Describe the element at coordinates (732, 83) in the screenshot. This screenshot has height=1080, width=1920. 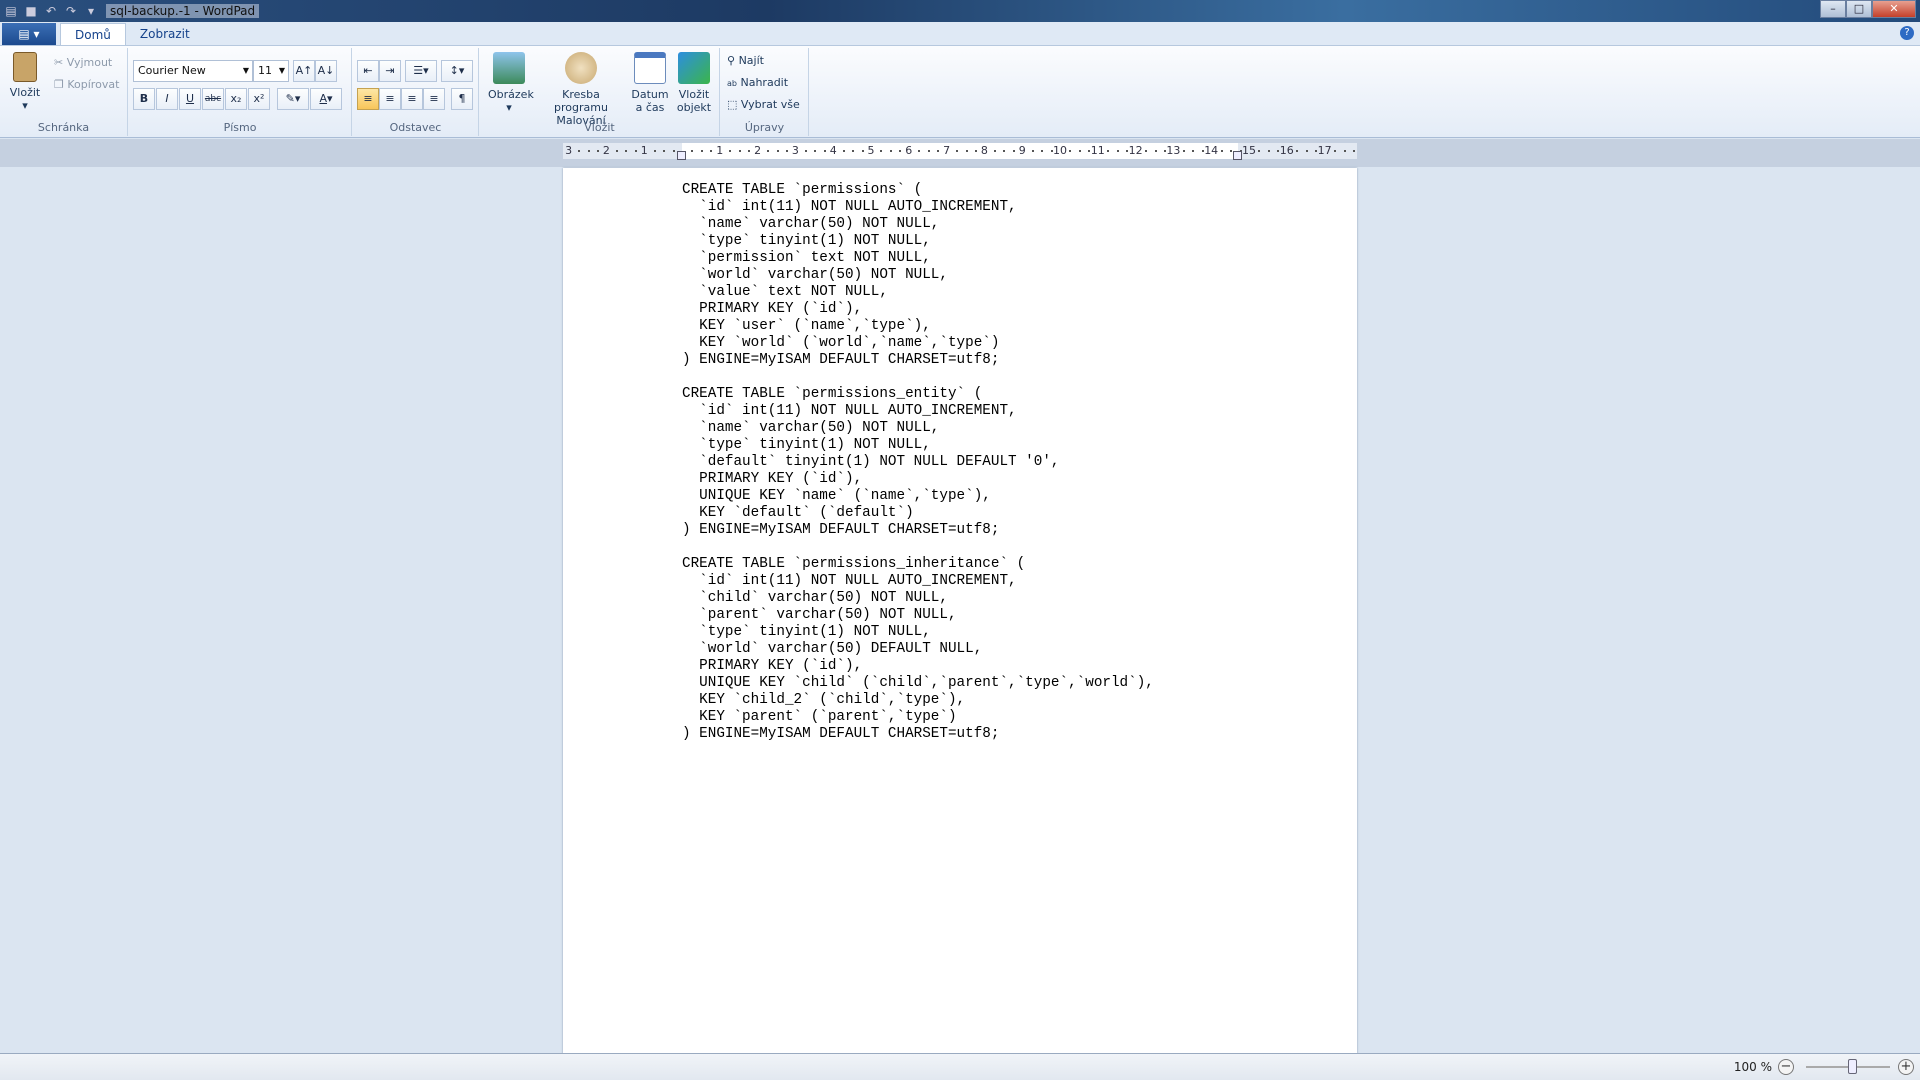
I see `replace-icon: ab` at that location.